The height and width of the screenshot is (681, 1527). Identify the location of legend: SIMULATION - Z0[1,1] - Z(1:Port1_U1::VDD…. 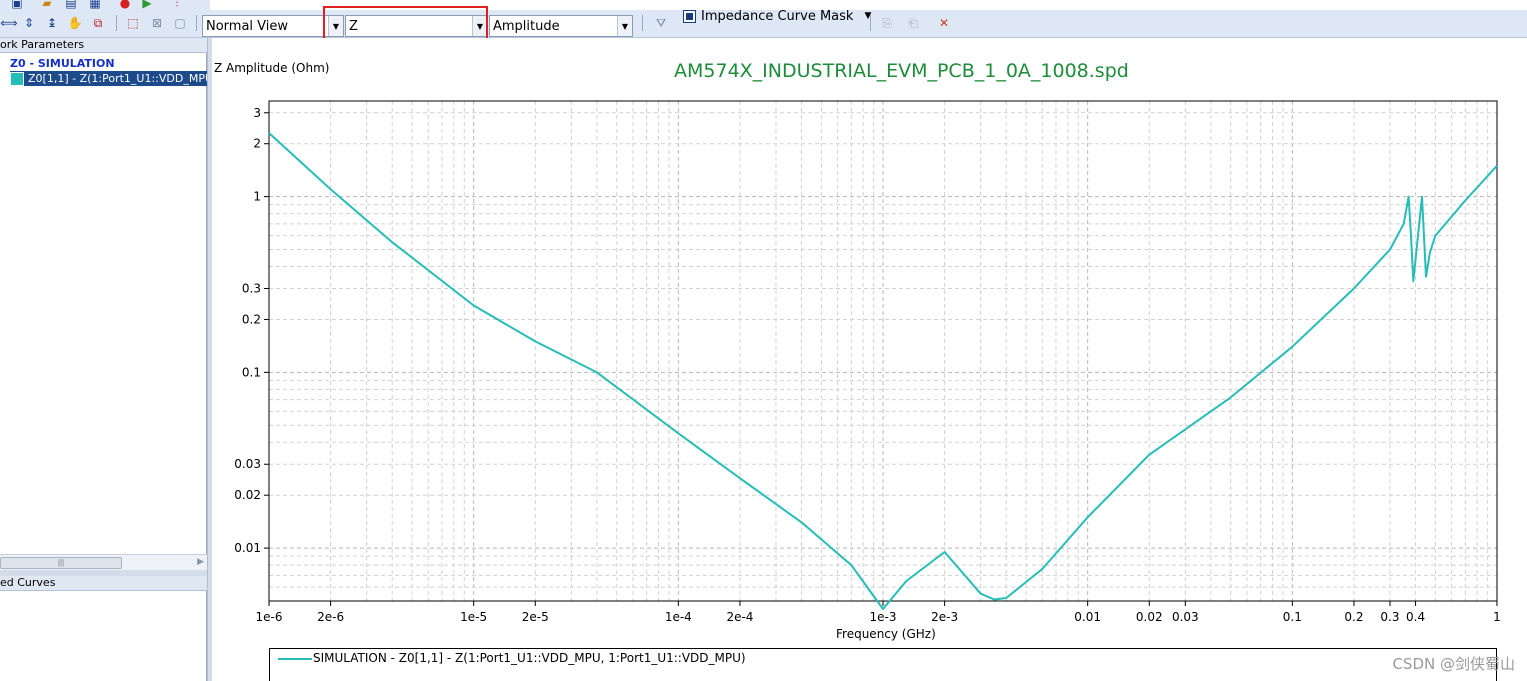
(883, 664).